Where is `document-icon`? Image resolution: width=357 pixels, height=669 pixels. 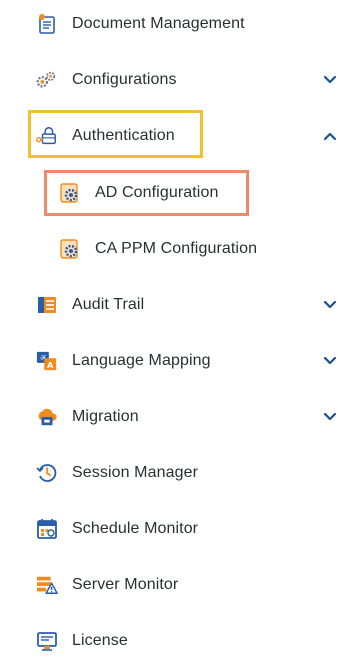 document-icon is located at coordinates (47, 24).